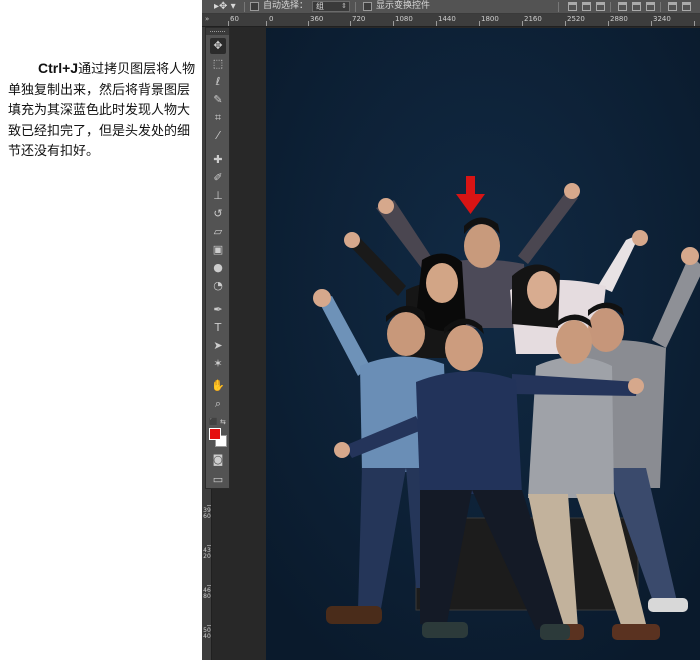 The height and width of the screenshot is (660, 700). I want to click on ruler-label: 2520, so click(576, 19).